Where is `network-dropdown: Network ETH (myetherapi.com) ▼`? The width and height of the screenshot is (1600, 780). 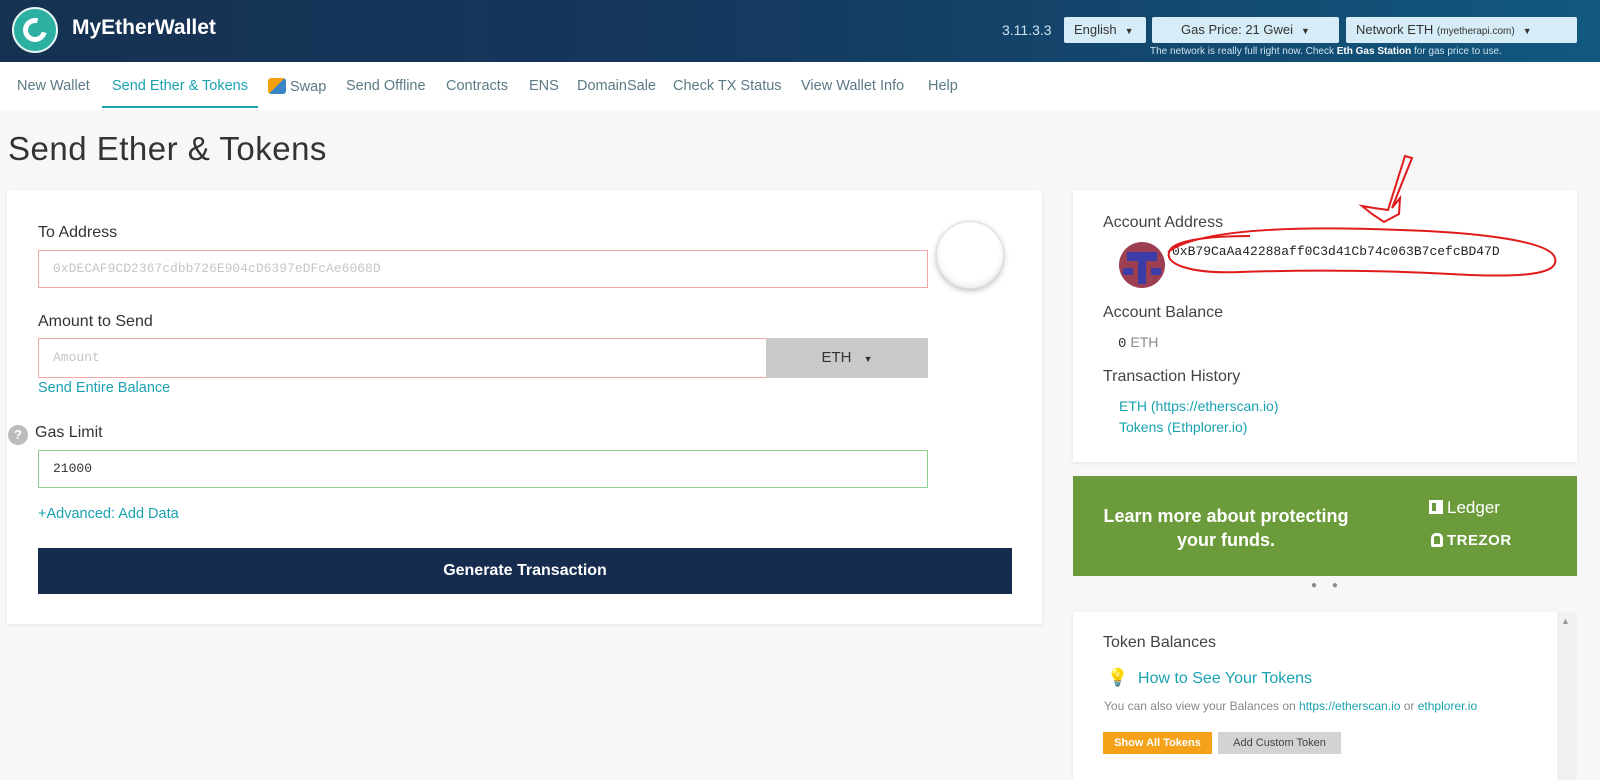 network-dropdown: Network ETH (myetherapi.com) ▼ is located at coordinates (1461, 30).